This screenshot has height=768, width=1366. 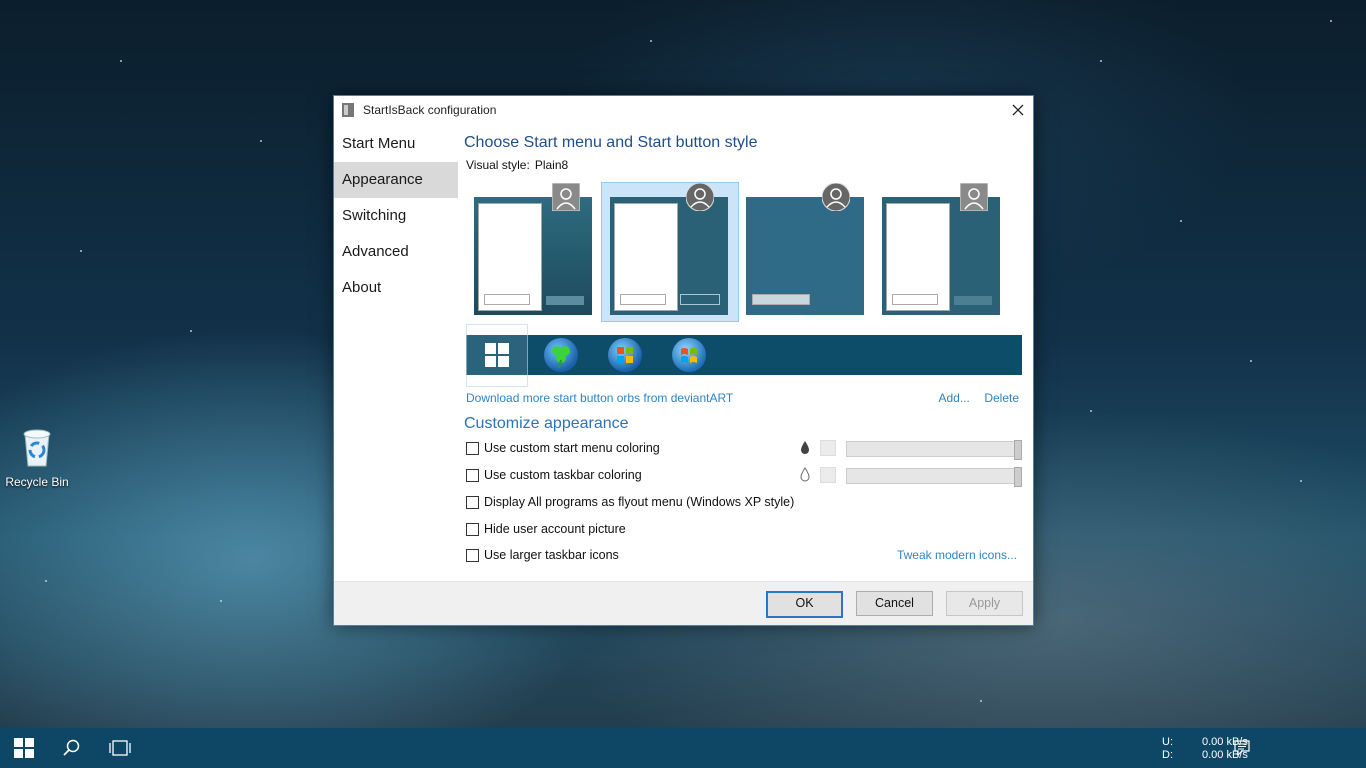 I want to click on orb-option-windows10, so click(x=497, y=355).